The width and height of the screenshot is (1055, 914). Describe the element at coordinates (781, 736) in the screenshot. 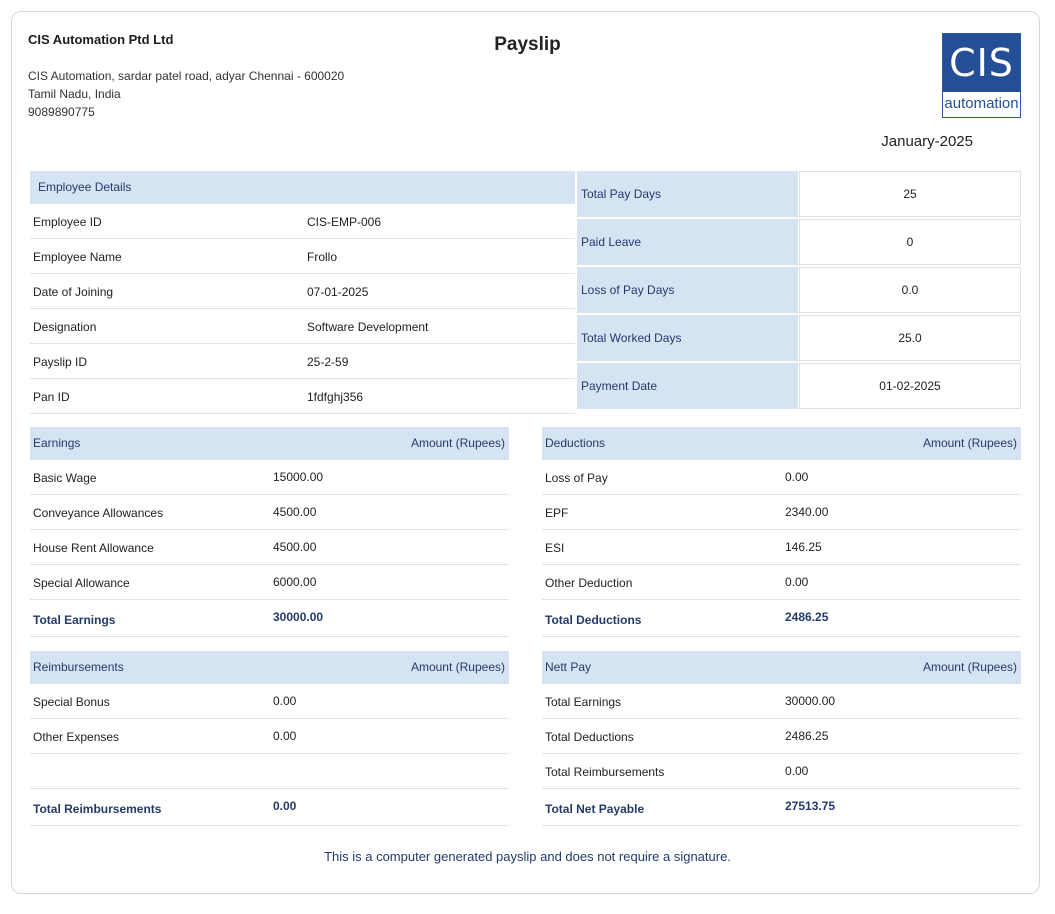

I see `nett-pay-row: Total Deductions 2486.25` at that location.